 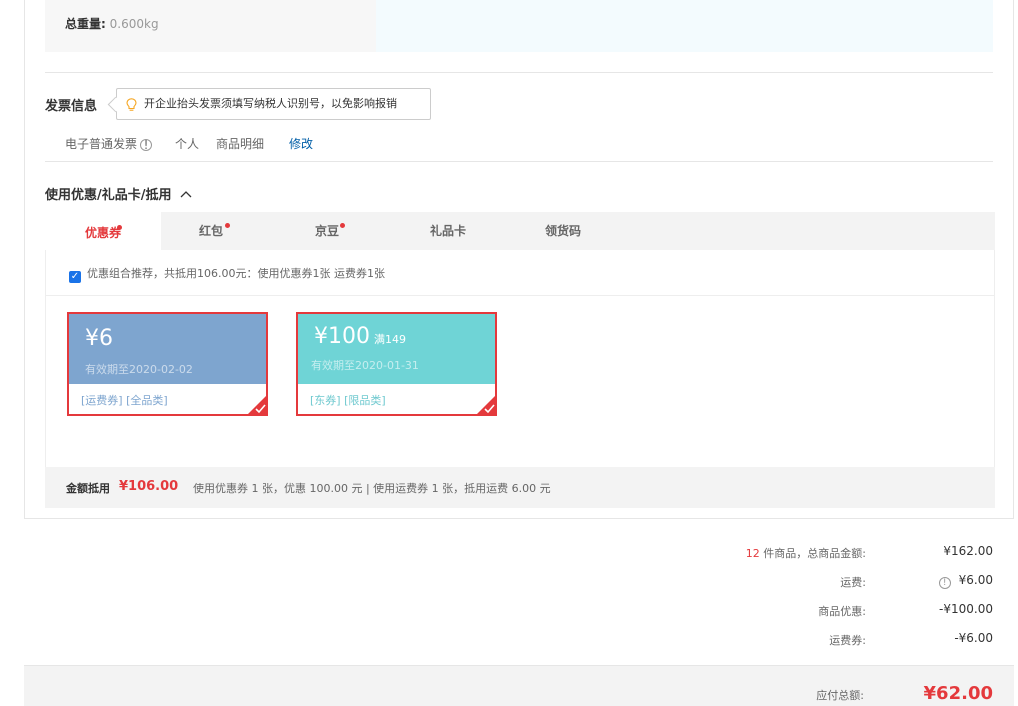 What do you see at coordinates (342, 336) in the screenshot?
I see `coupon-value: ¥100` at bounding box center [342, 336].